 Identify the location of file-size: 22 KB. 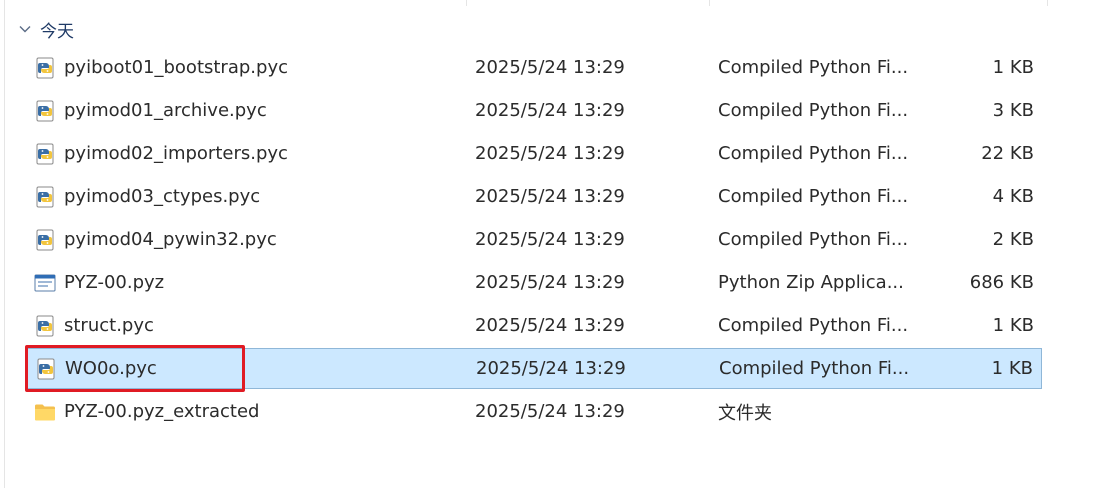
(1007, 153).